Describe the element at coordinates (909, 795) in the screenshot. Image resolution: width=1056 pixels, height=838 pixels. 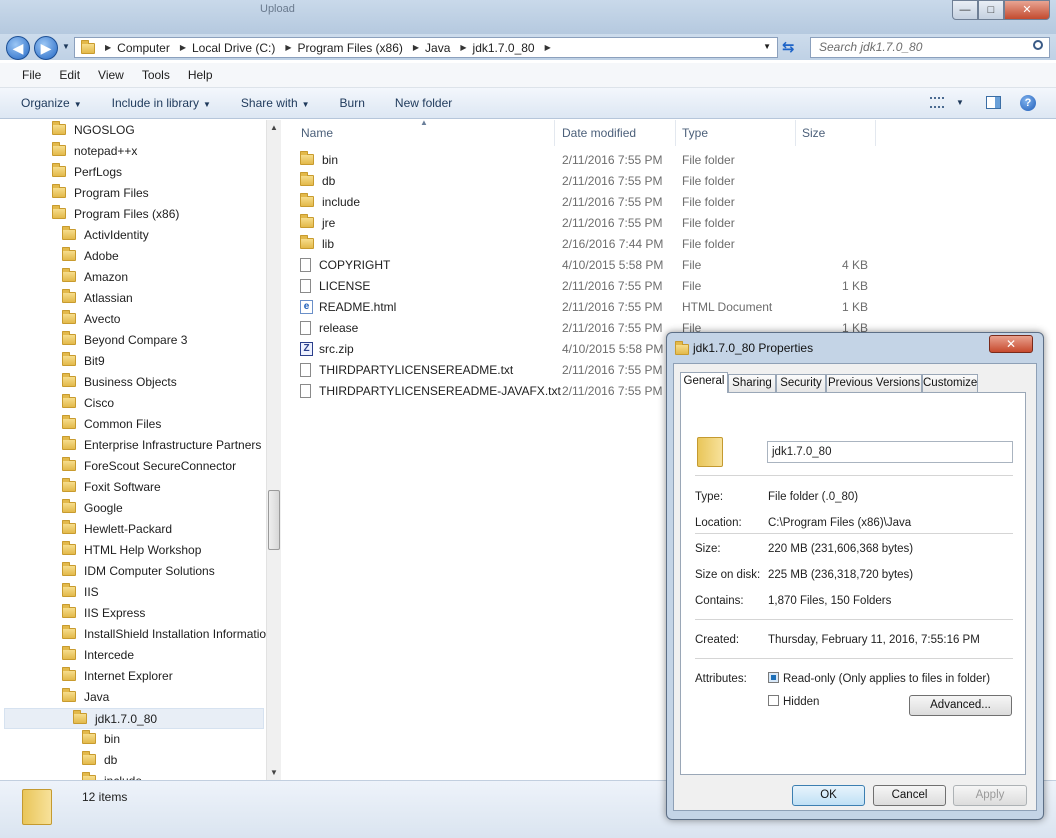
I see `cancel-button: Cancel` at that location.